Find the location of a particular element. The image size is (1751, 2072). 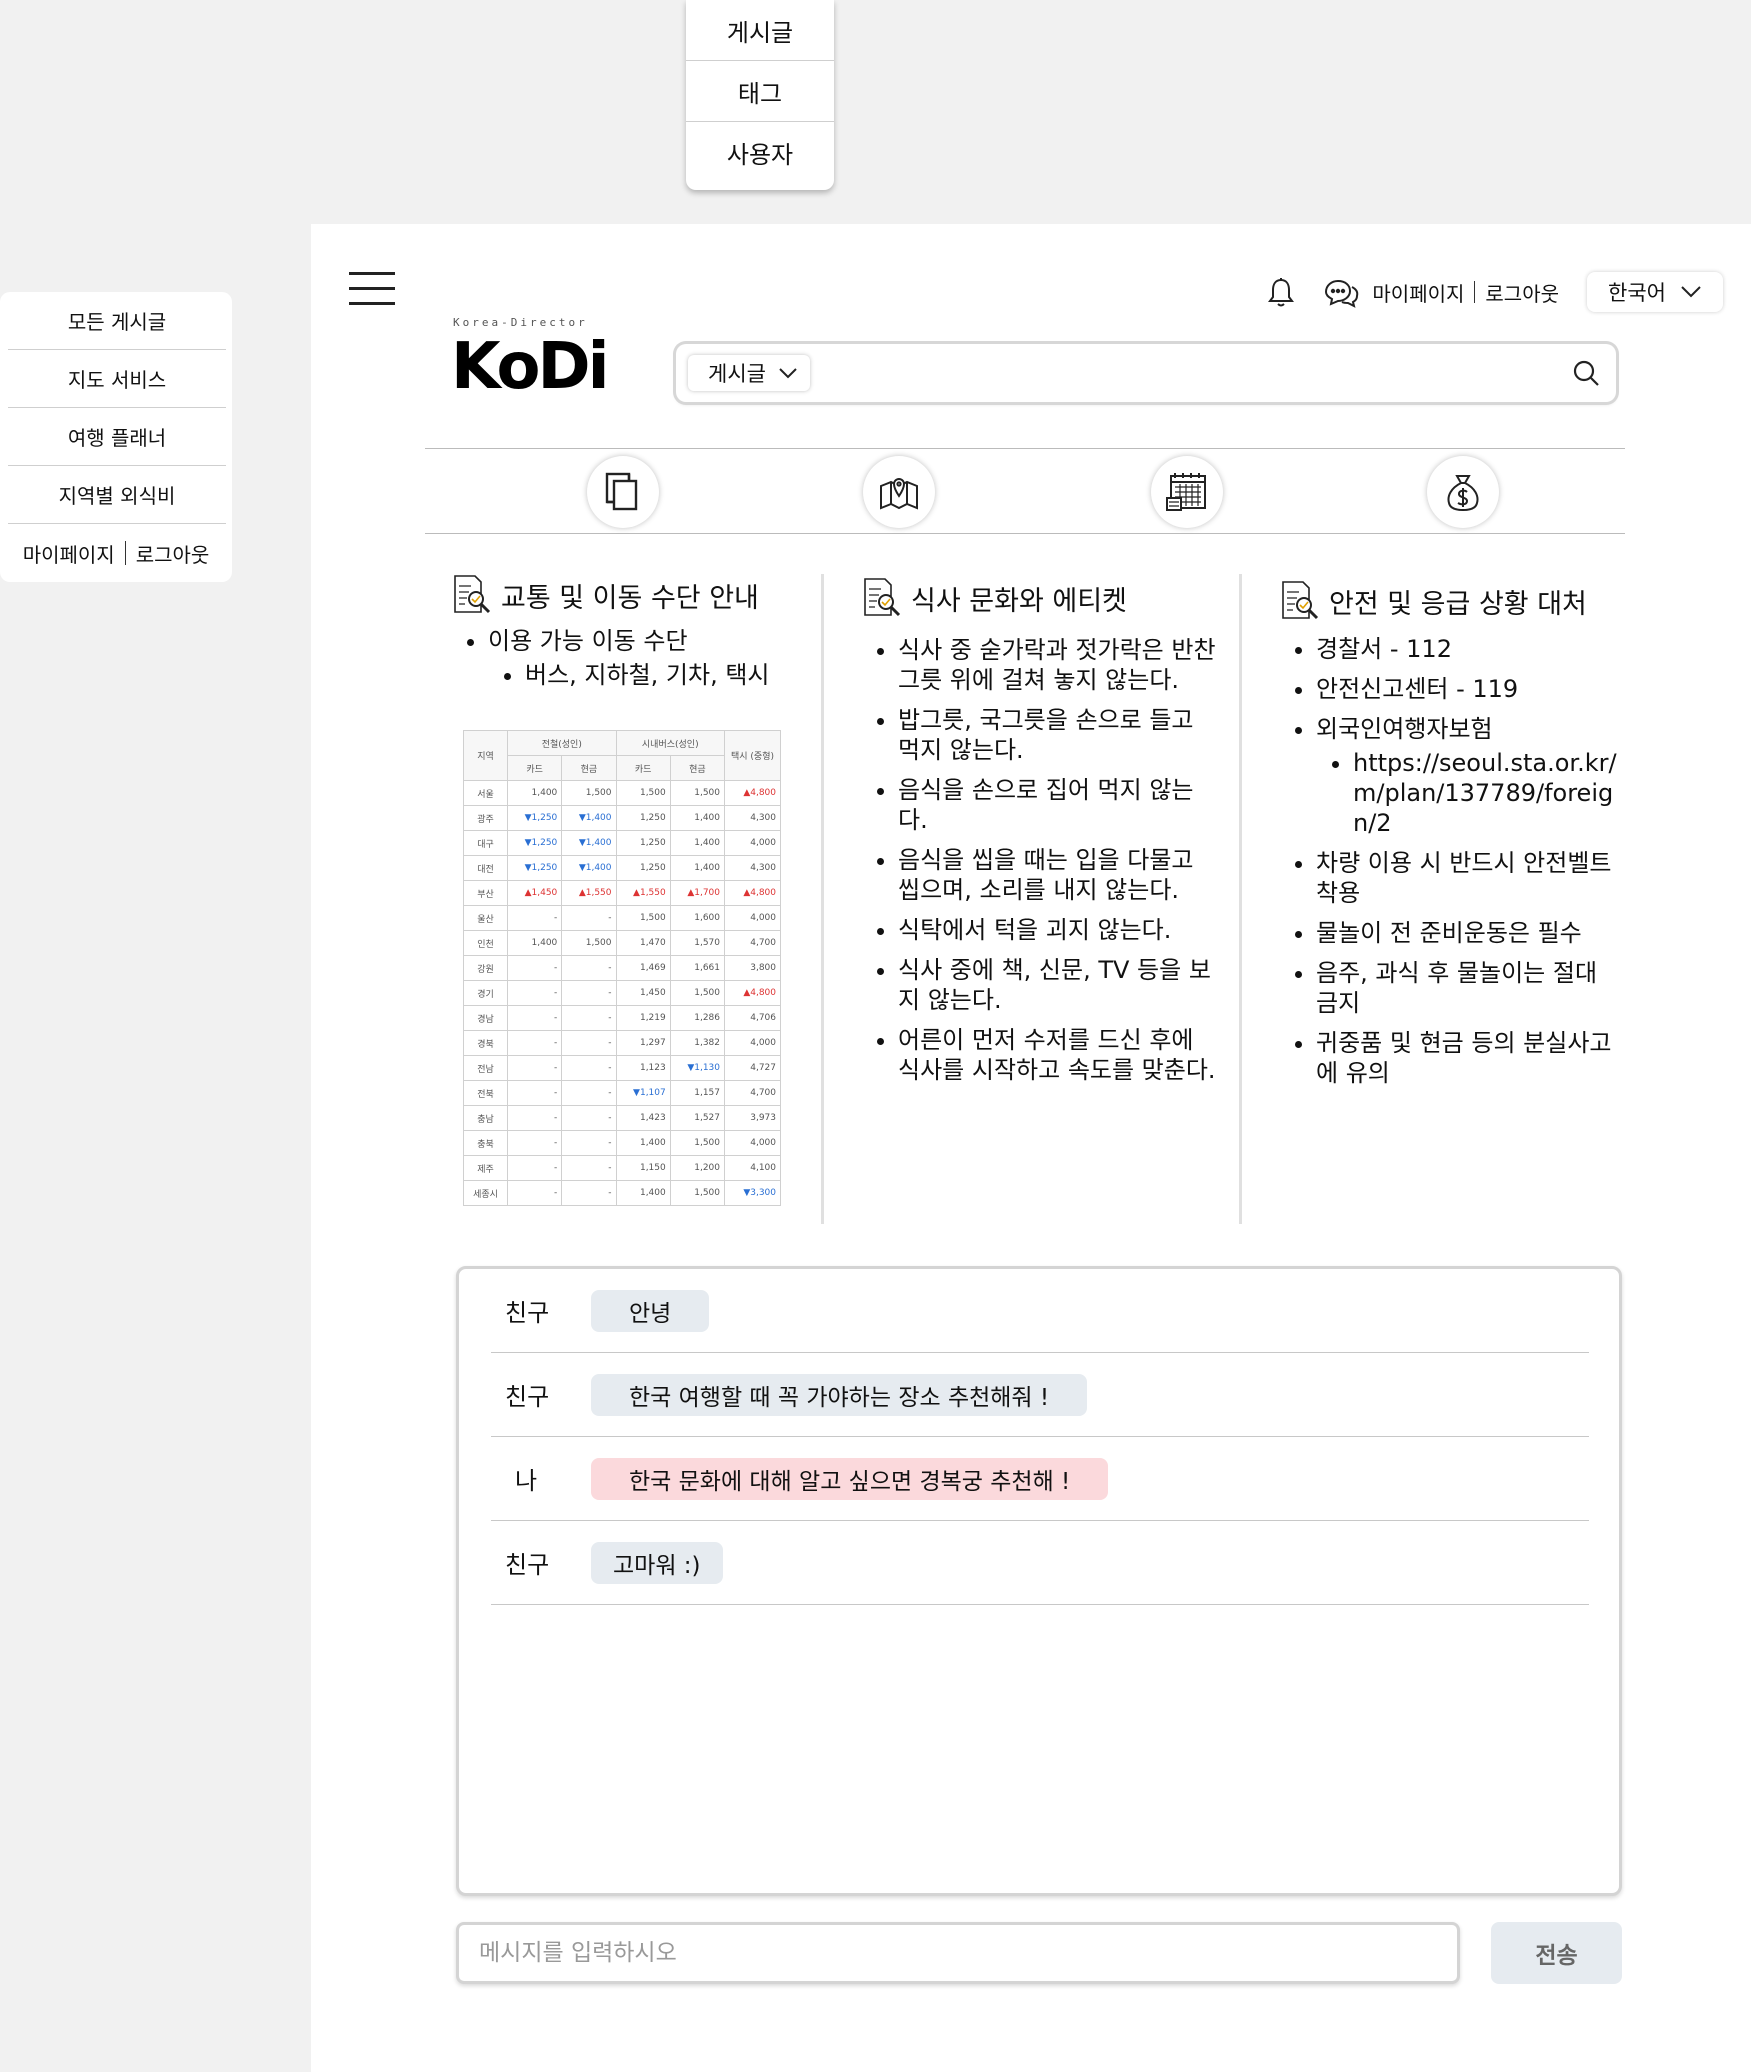

money-bag-icon is located at coordinates (1463, 492).